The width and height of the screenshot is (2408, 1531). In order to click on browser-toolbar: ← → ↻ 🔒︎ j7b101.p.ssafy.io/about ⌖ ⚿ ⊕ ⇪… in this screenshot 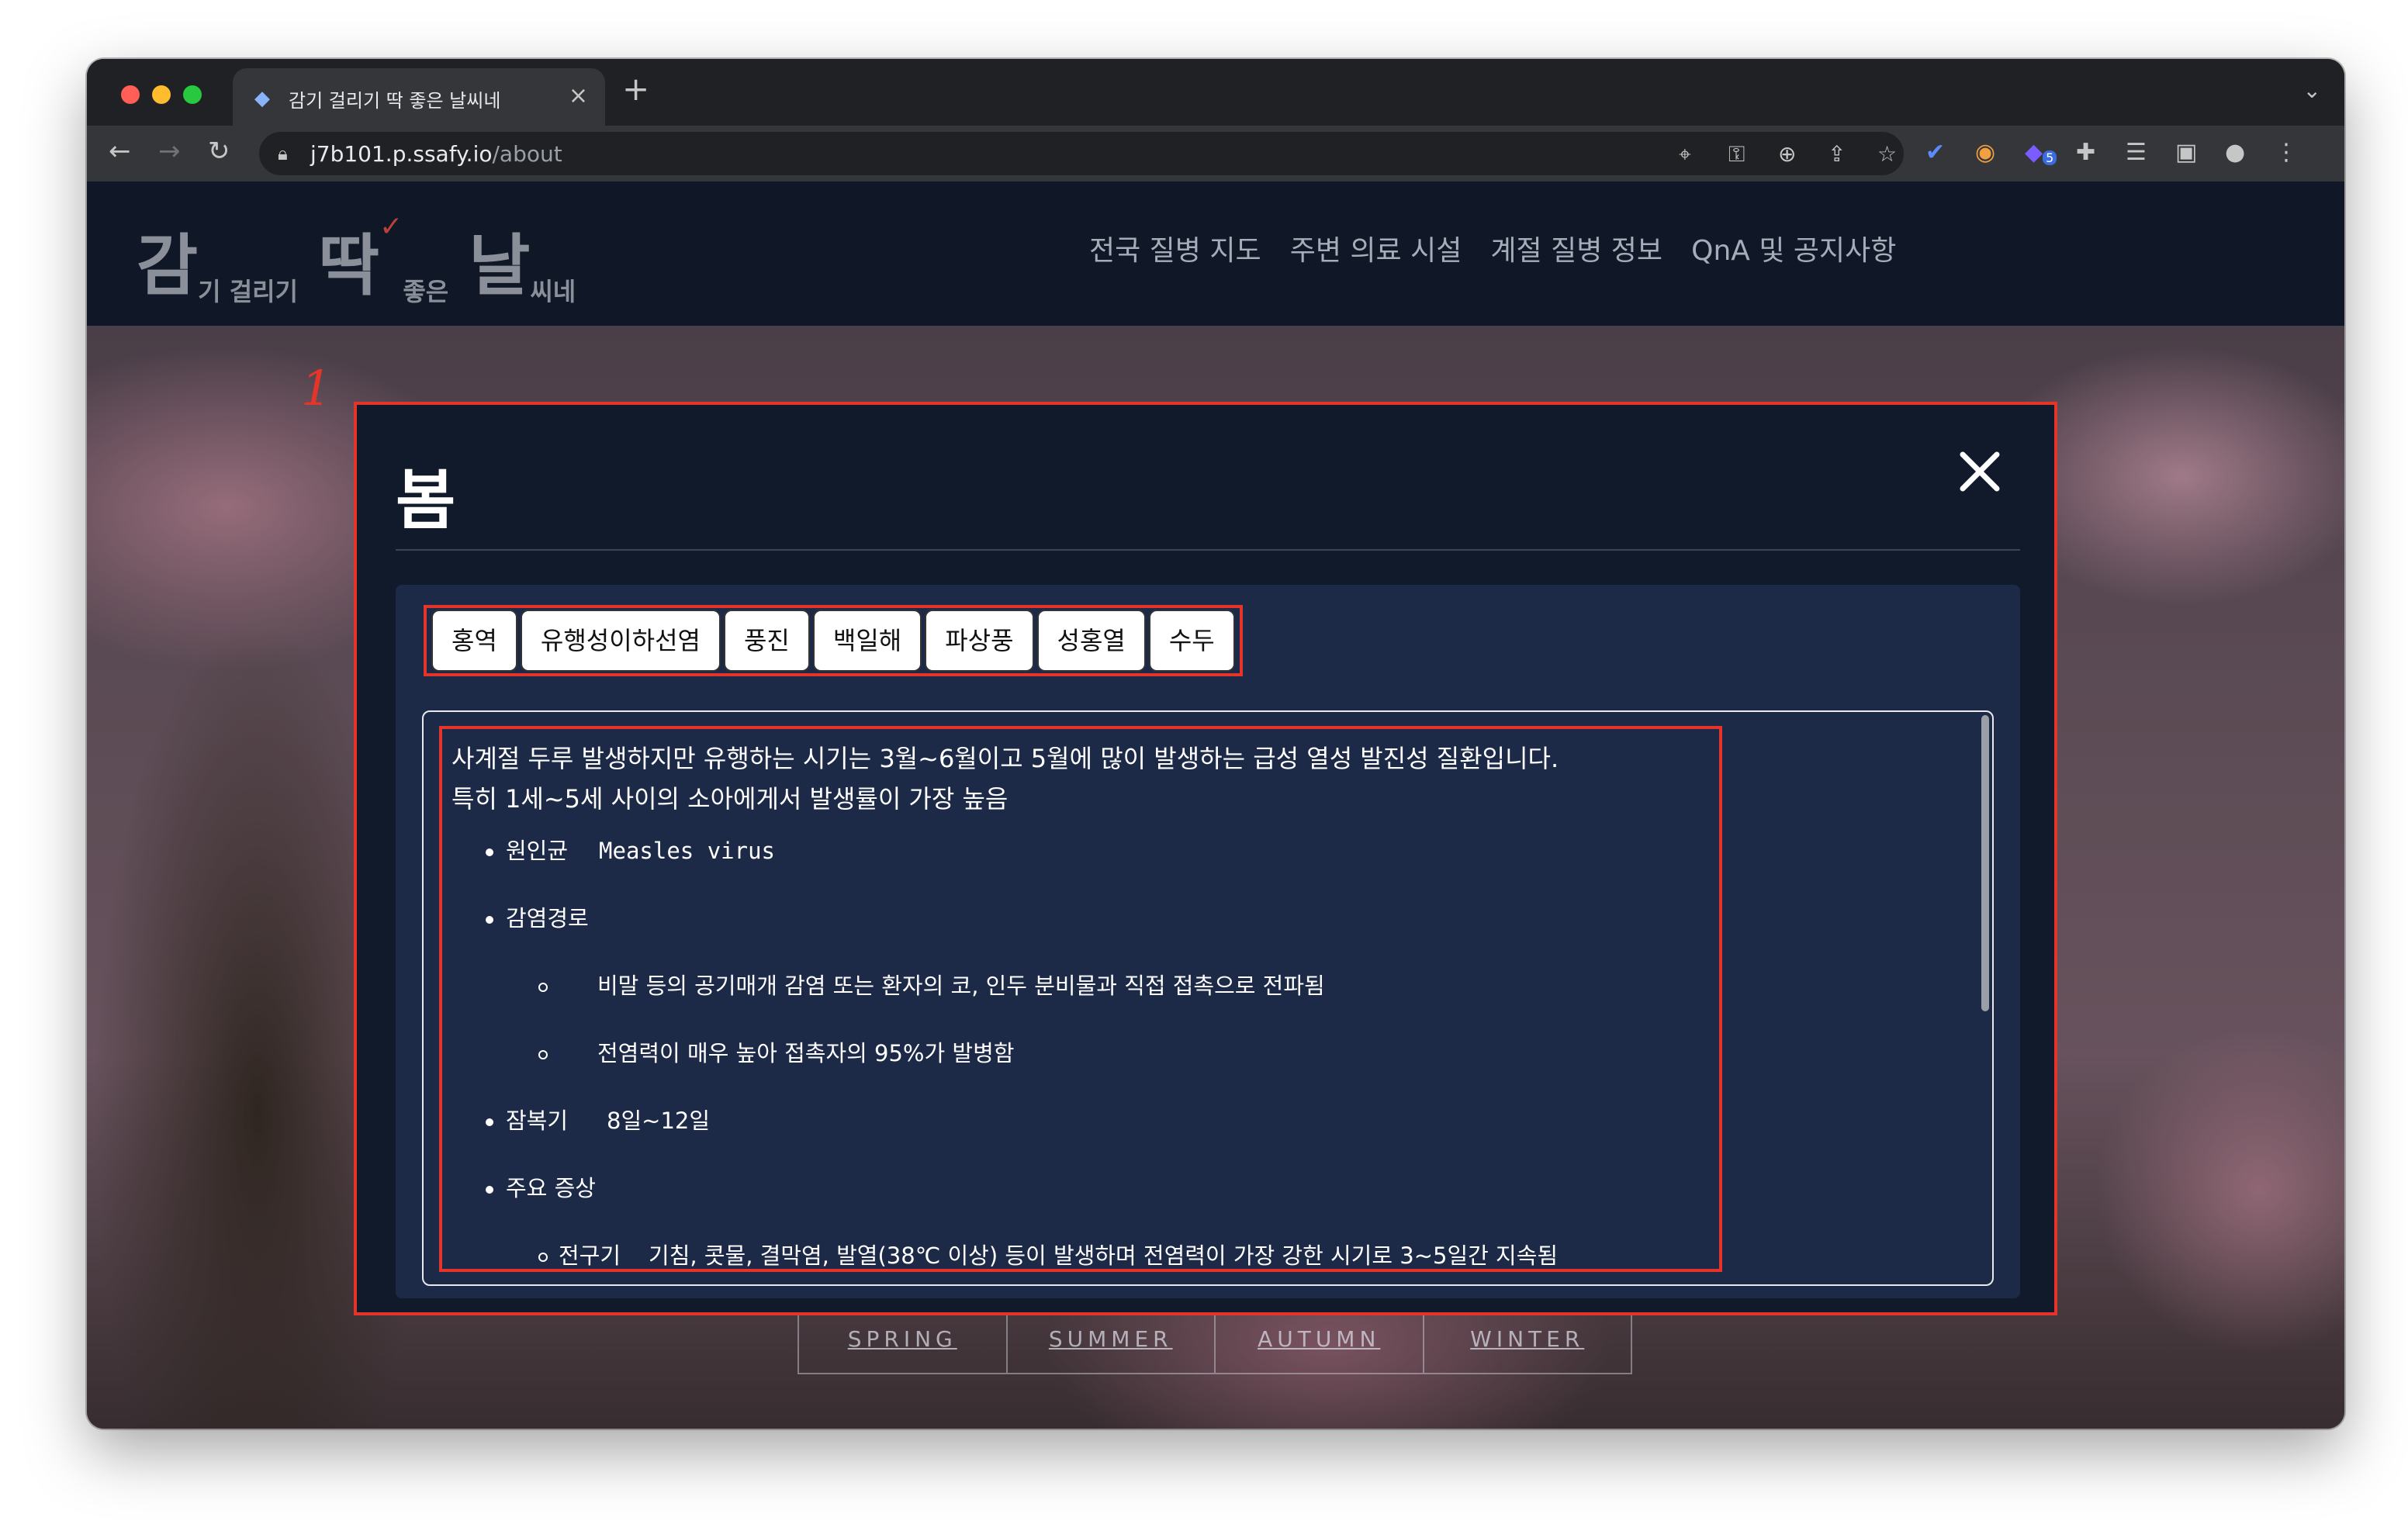, I will do `click(1215, 153)`.